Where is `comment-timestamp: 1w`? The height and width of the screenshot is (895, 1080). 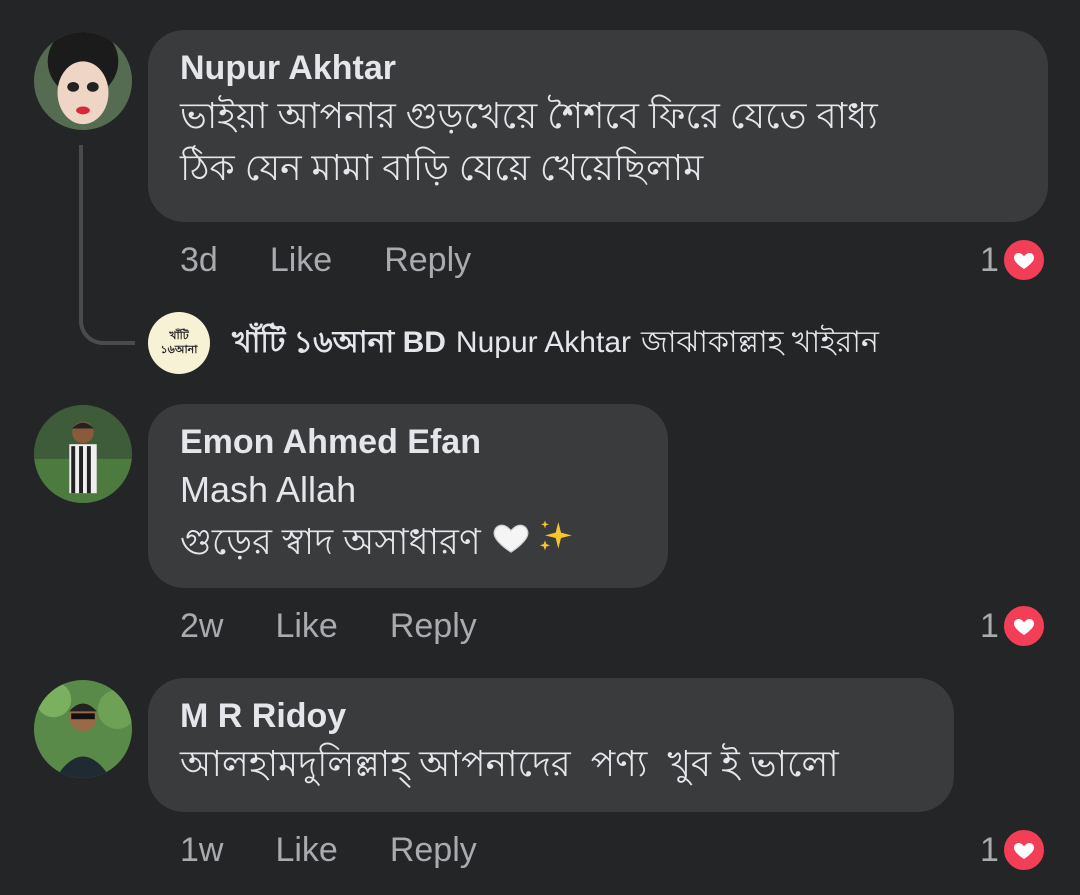 comment-timestamp: 1w is located at coordinates (201, 850).